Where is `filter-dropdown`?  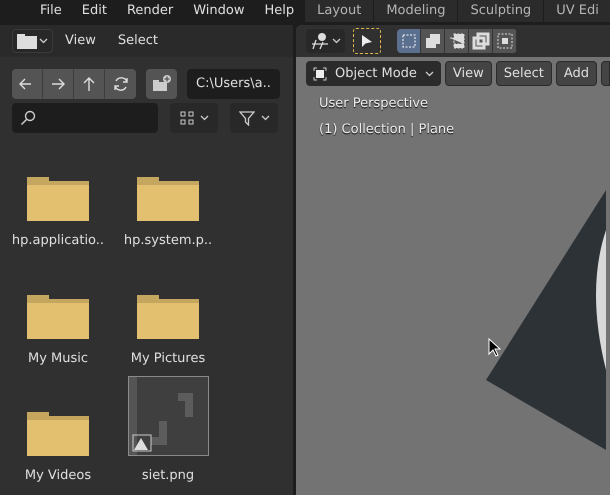
filter-dropdown is located at coordinates (254, 118).